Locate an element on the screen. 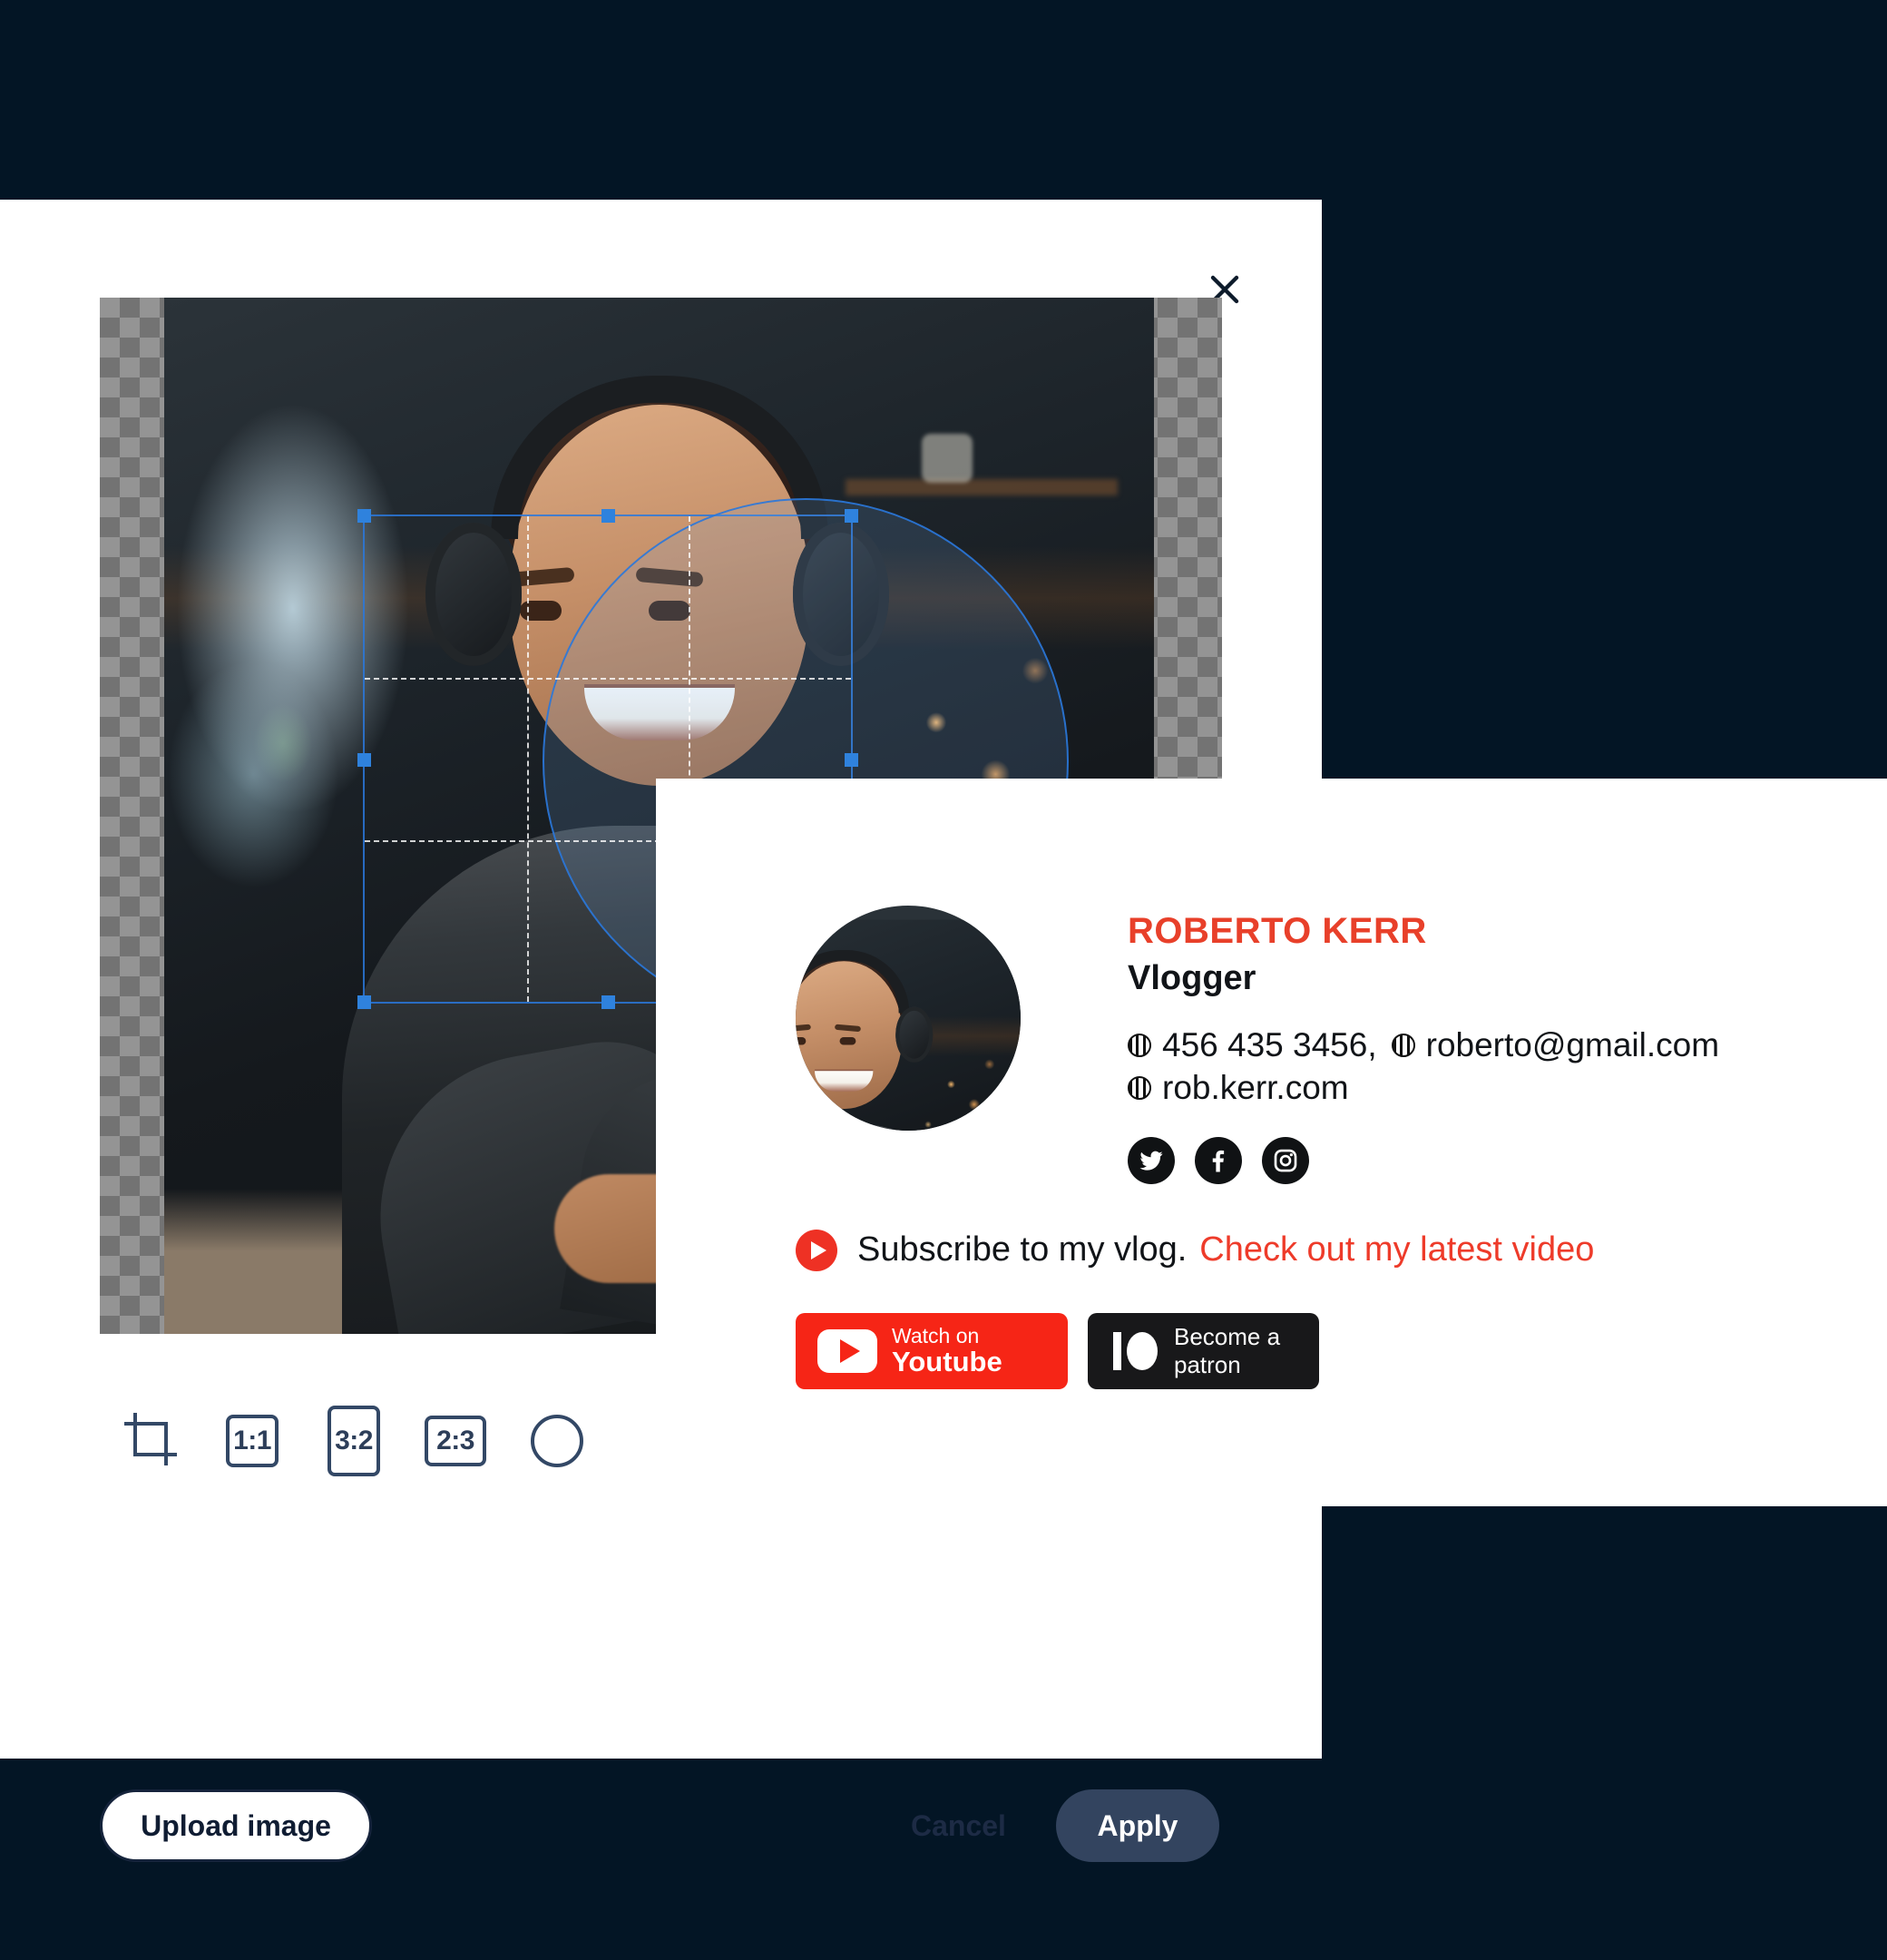 This screenshot has width=1887, height=1960. circle-icon is located at coordinates (557, 1441).